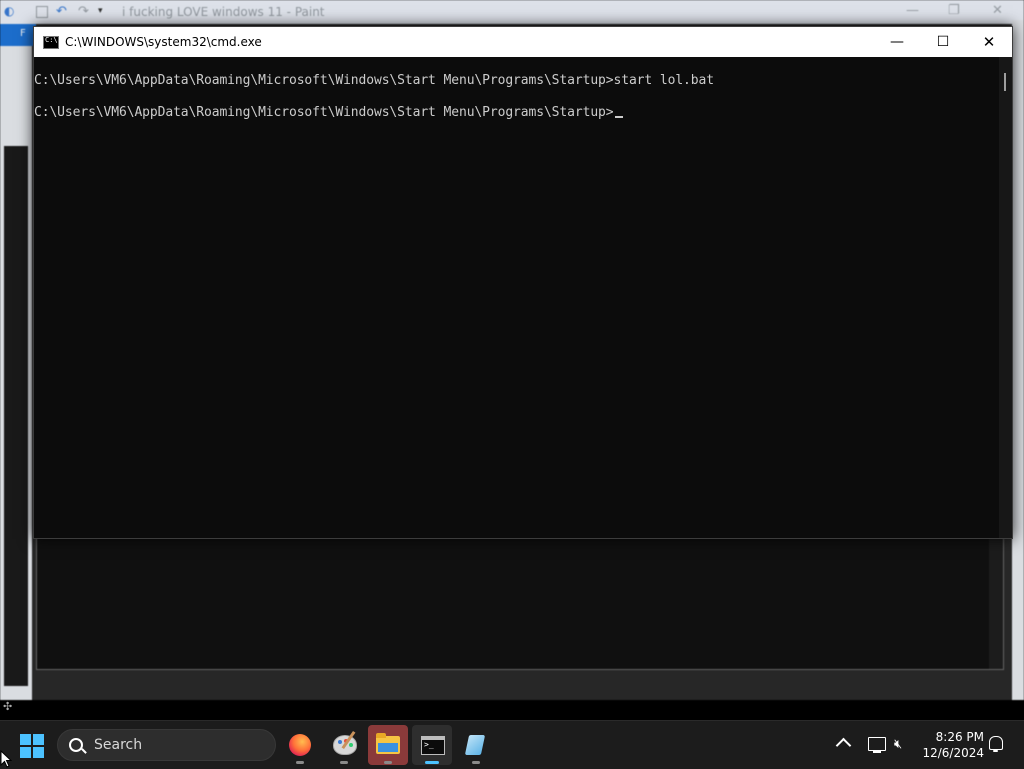  What do you see at coordinates (166, 745) in the screenshot?
I see `taskbar-search-box: Search` at bounding box center [166, 745].